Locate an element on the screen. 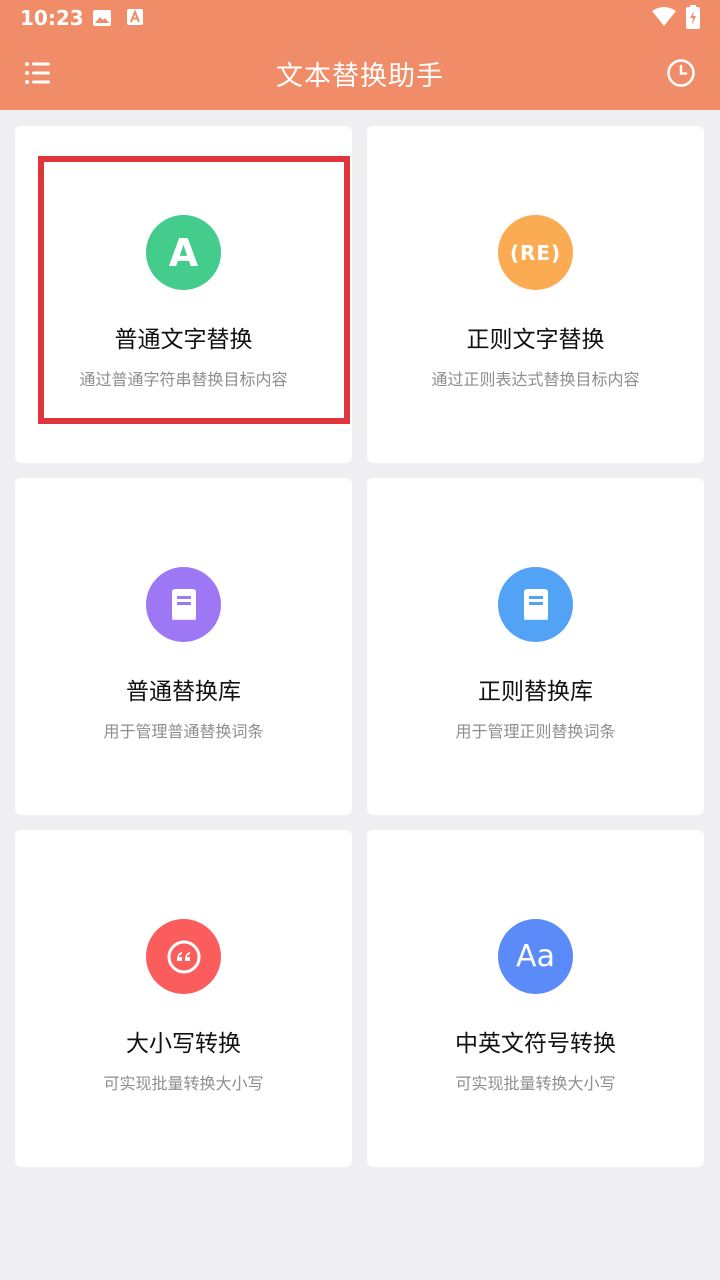  card-regex-library: 正则替换库 用于管理正则替换词条 is located at coordinates (535, 646).